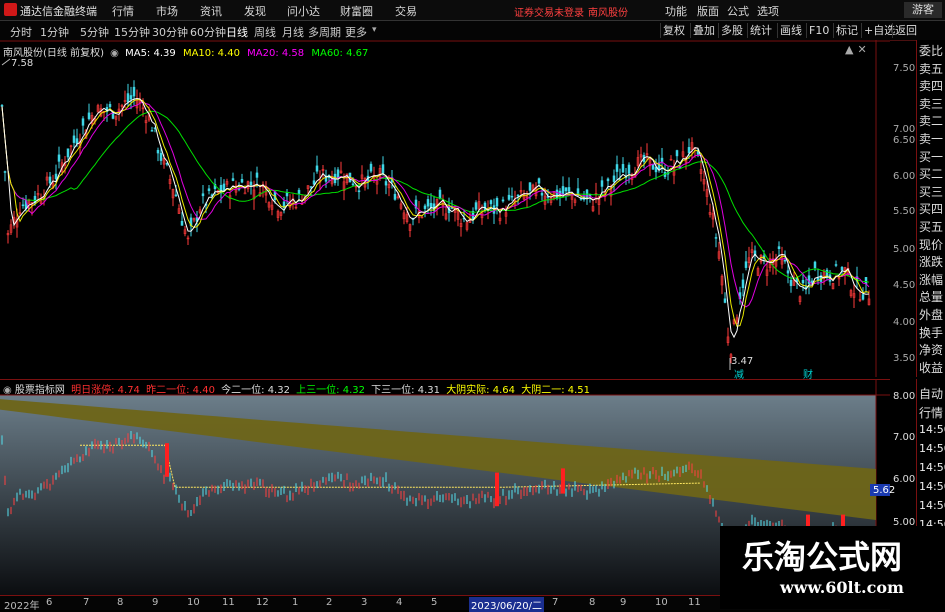  I want to click on high-label: 7.58, so click(22, 63).